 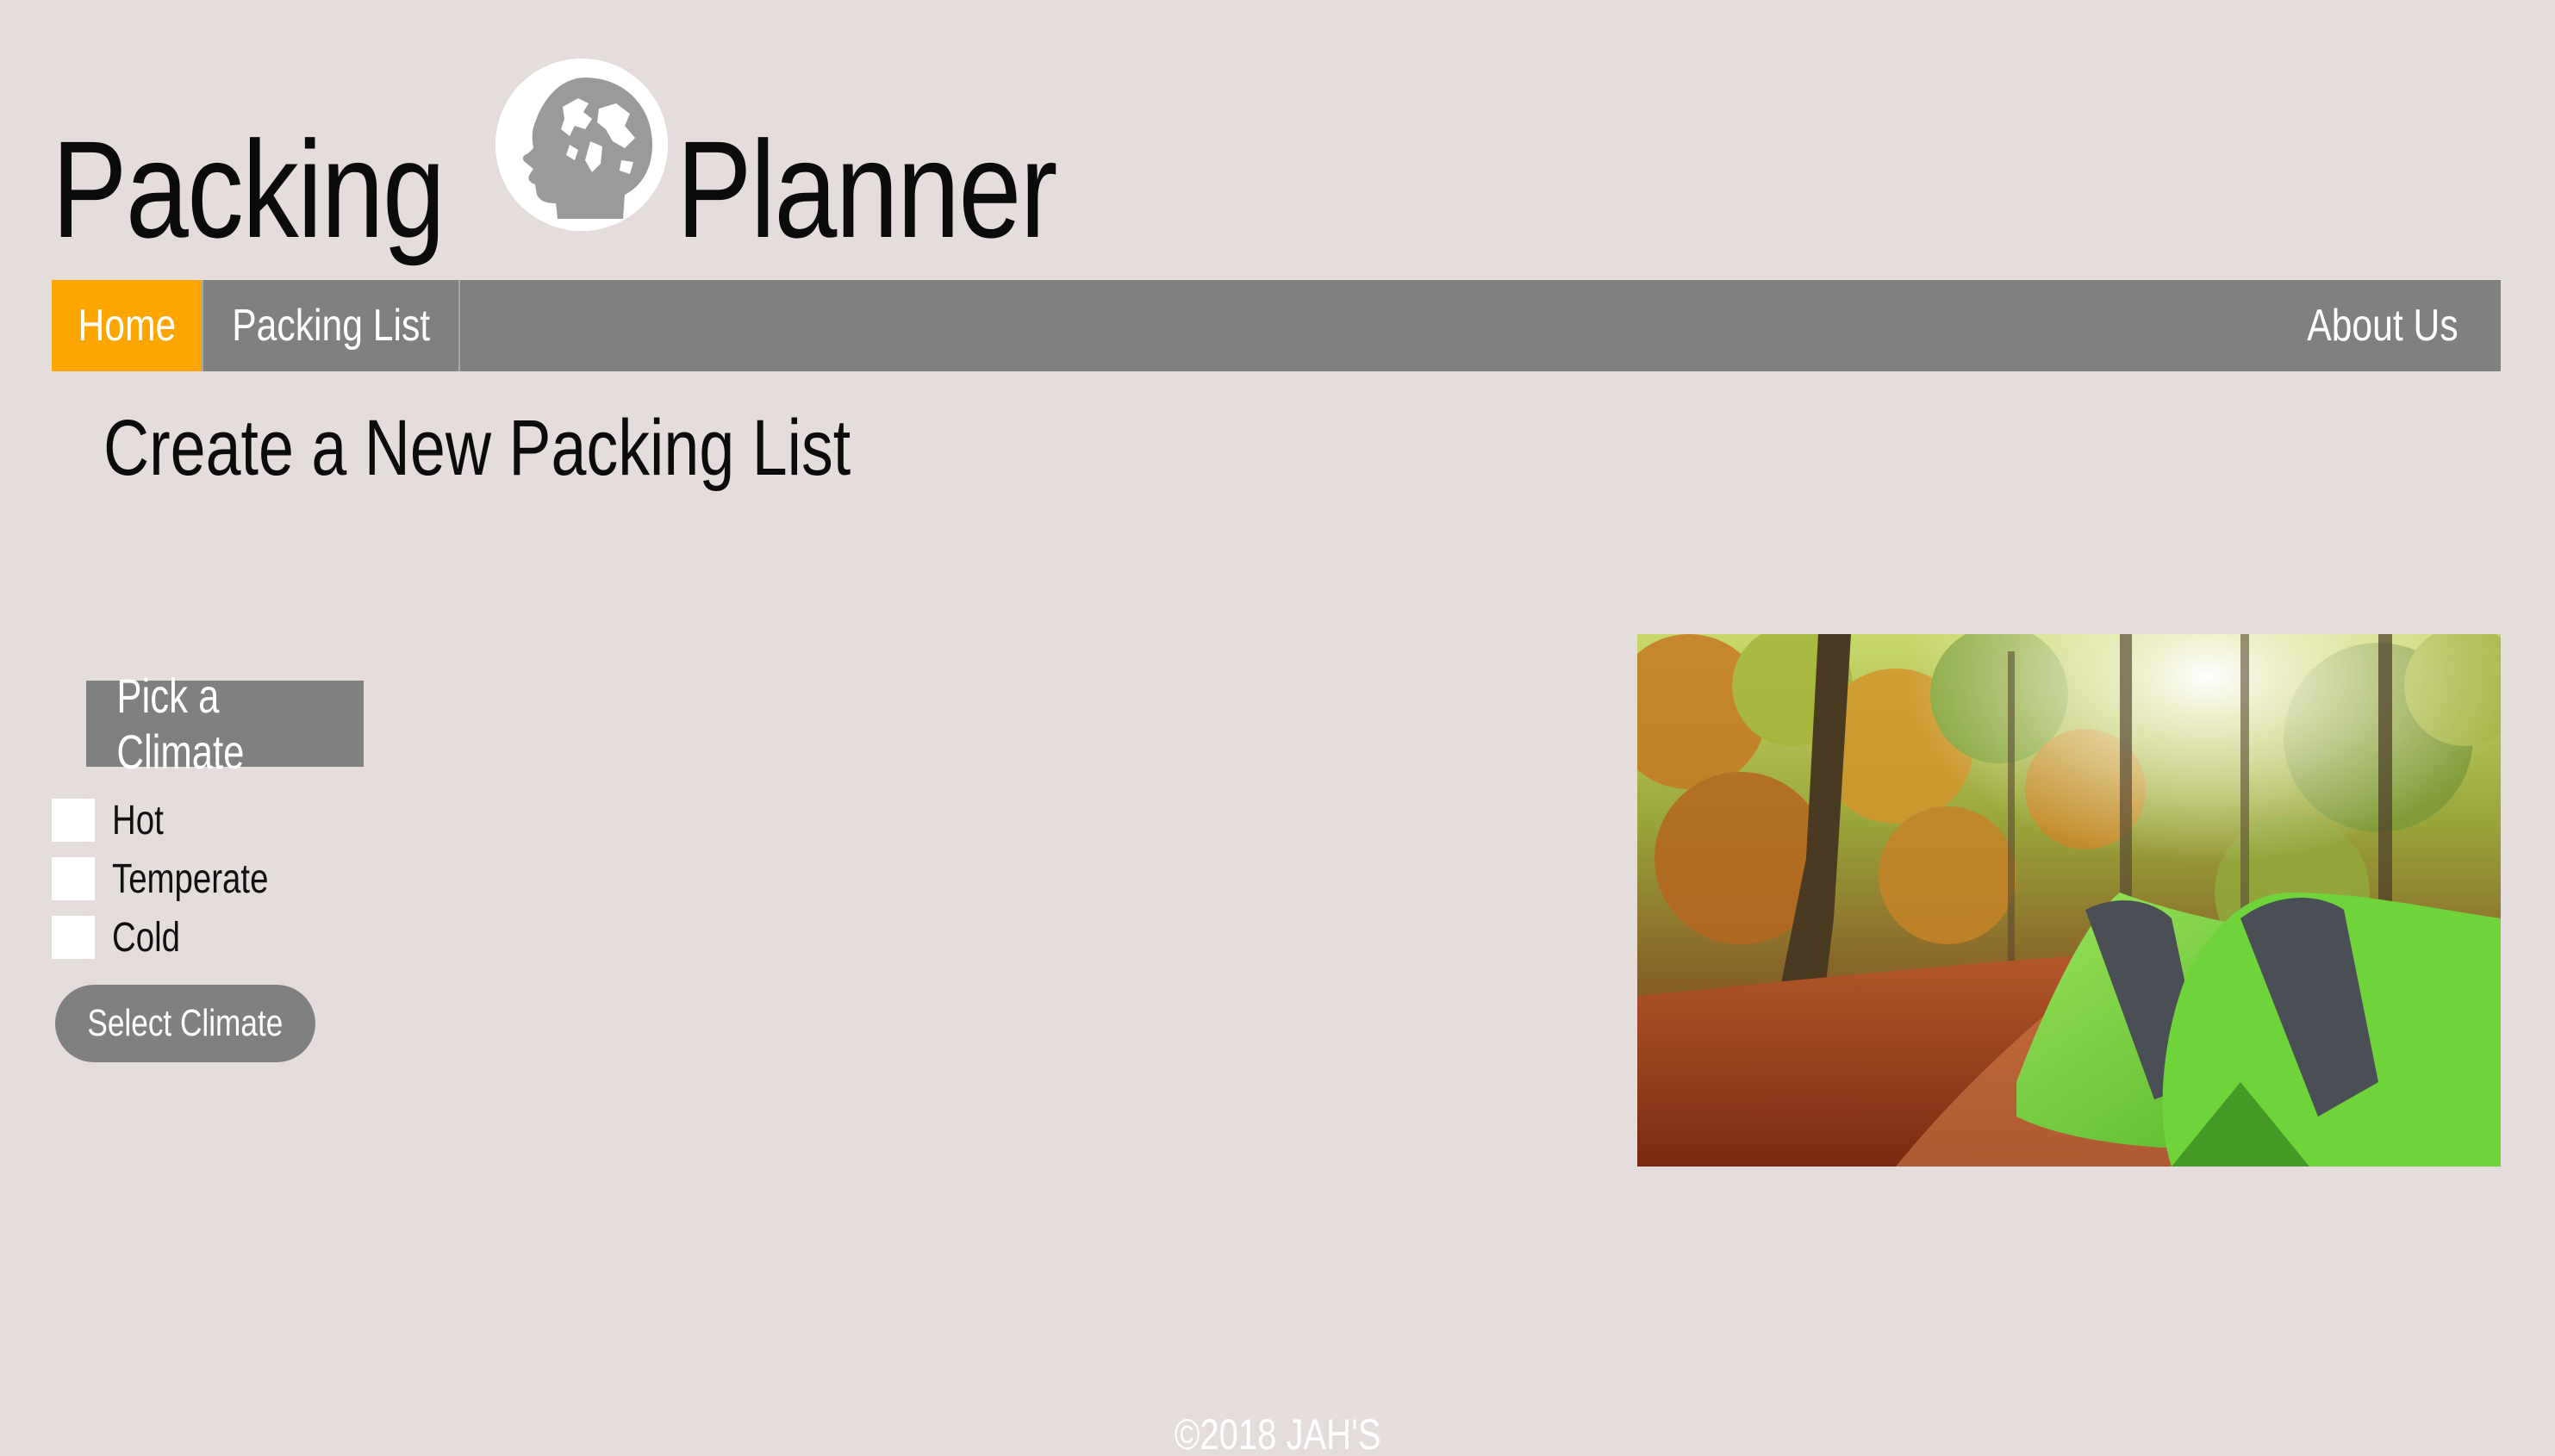 I want to click on nav-home-label: Home, so click(x=127, y=326).